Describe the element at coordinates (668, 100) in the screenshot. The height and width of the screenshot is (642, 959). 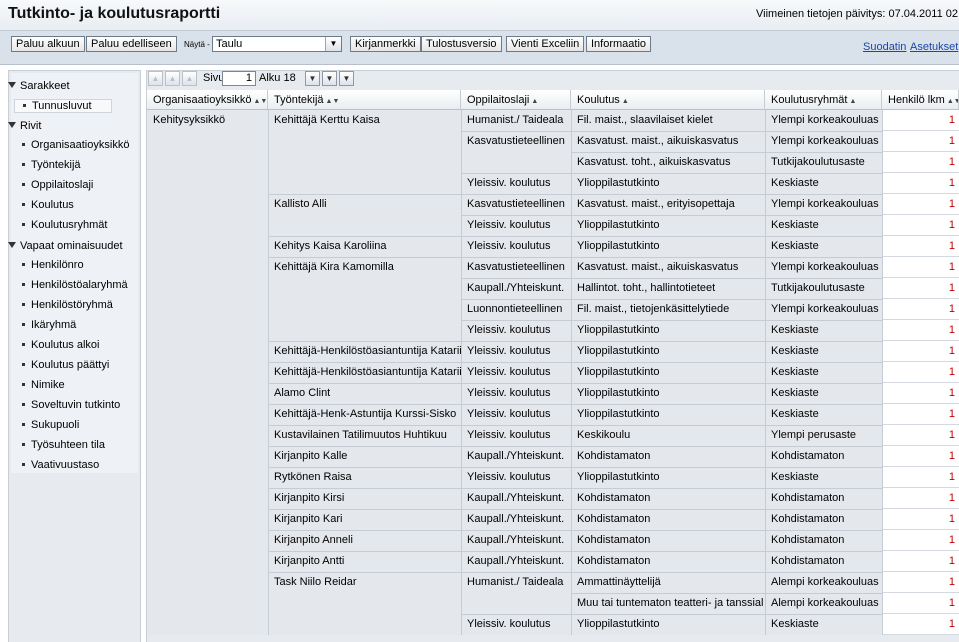
I see `column-header-education: Koulutus ▲` at that location.